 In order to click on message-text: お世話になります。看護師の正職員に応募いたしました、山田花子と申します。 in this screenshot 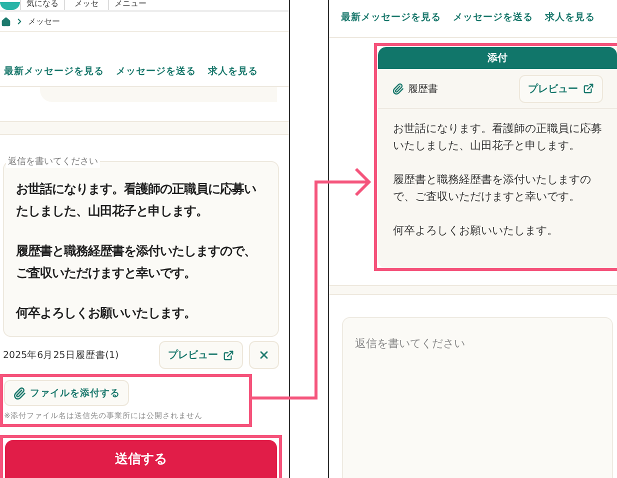, I will do `click(497, 137)`.